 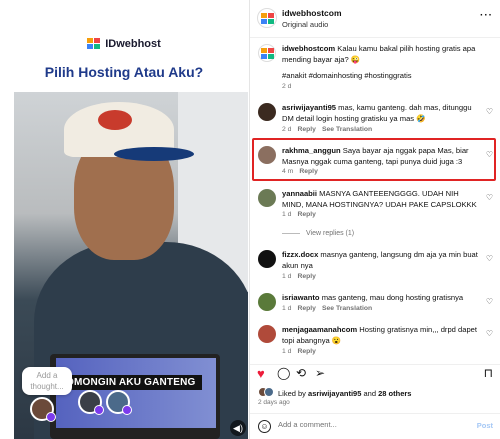 I want to click on comment-username: asriwijayanti95, so click(x=309, y=107).